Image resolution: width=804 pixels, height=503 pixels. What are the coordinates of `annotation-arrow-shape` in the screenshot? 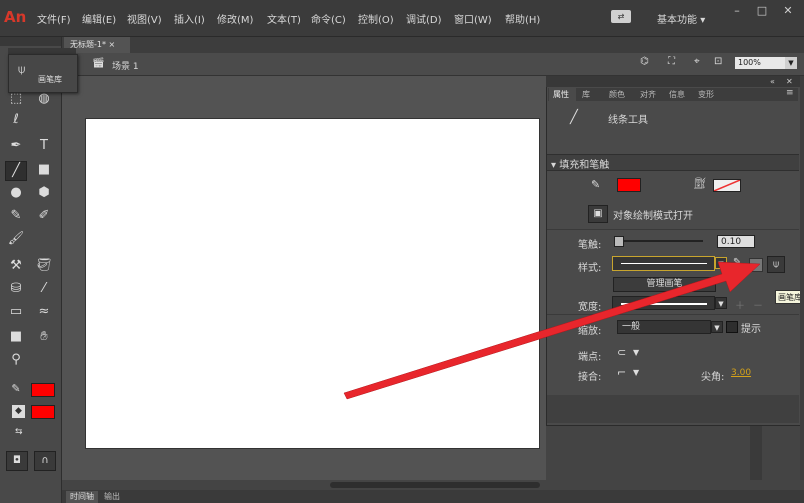 It's located at (552, 330).